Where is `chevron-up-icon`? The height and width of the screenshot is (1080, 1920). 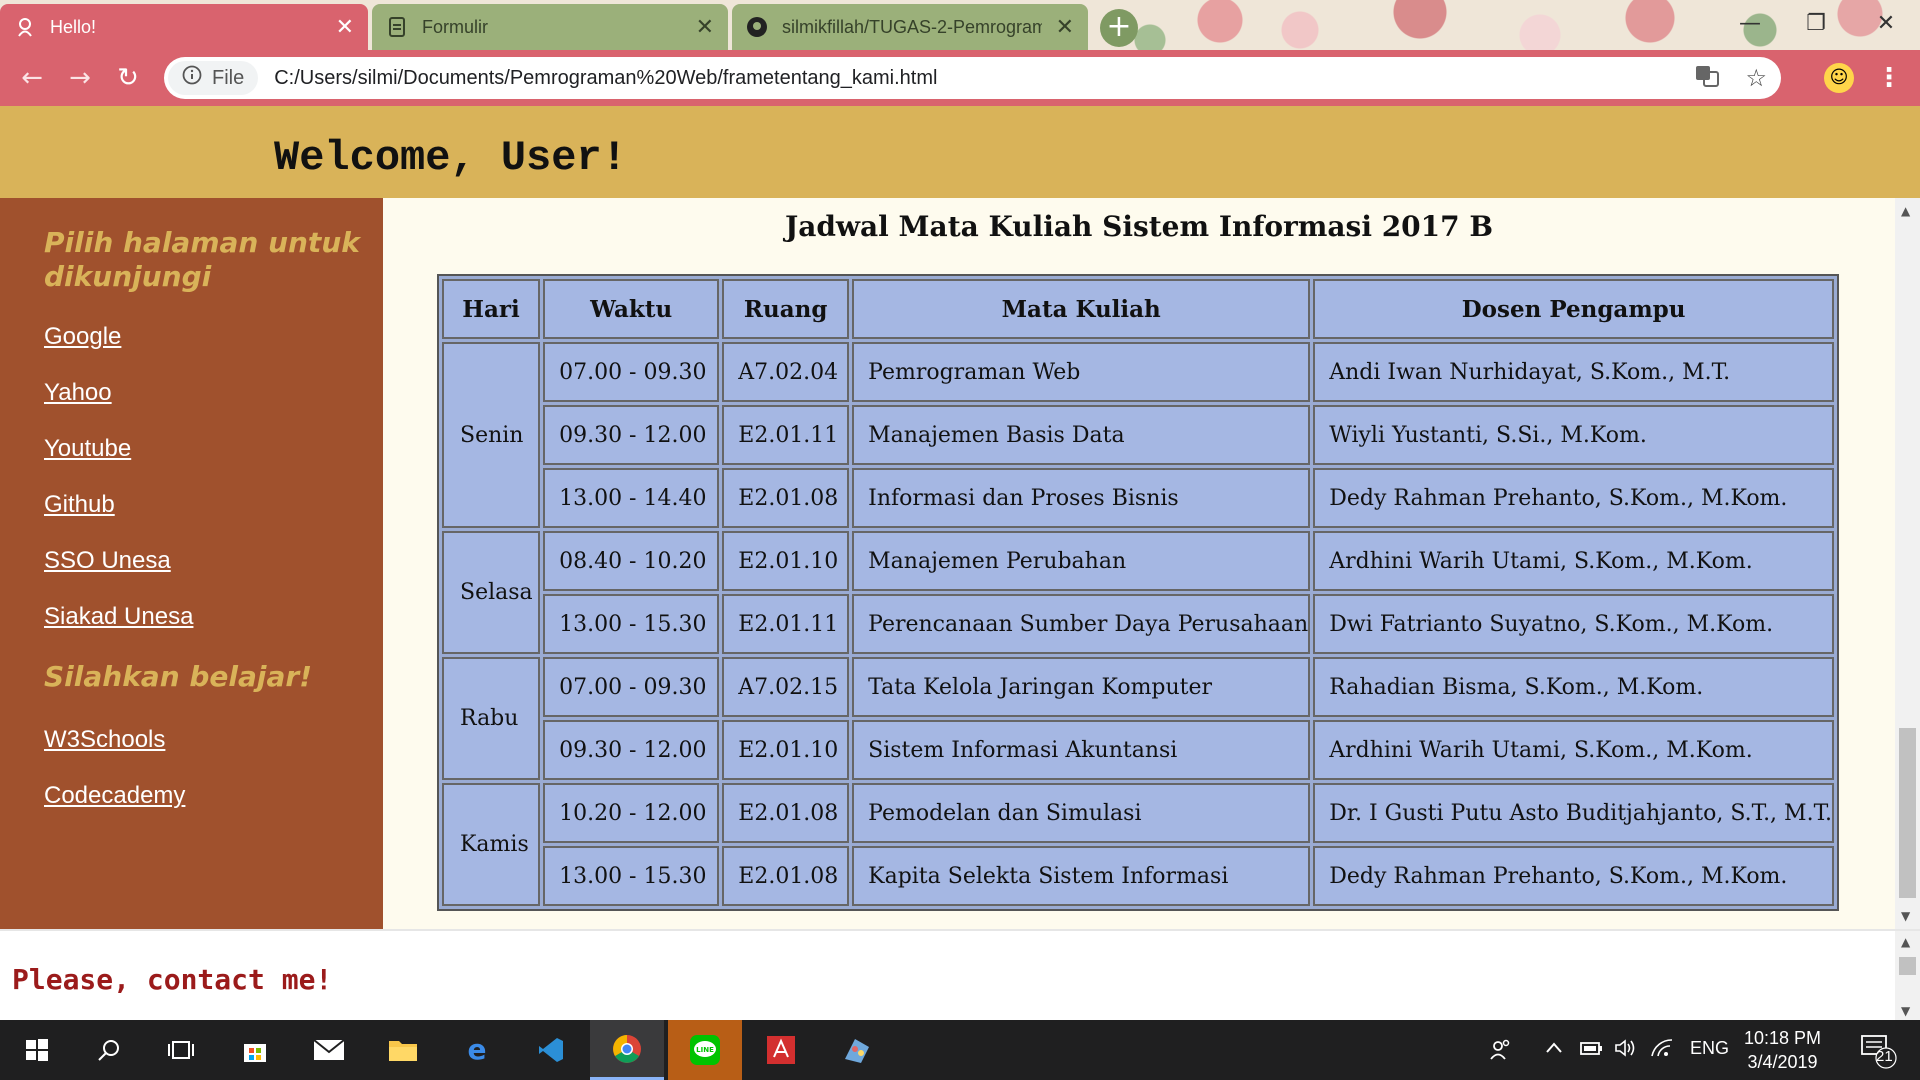 chevron-up-icon is located at coordinates (1554, 1050).